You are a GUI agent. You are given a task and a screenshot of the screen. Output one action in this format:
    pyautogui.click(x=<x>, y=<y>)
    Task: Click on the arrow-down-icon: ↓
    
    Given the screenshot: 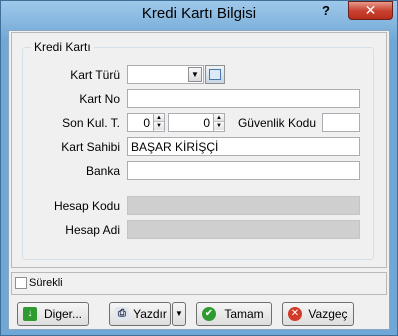 What is the action you would take?
    pyautogui.click(x=30, y=314)
    